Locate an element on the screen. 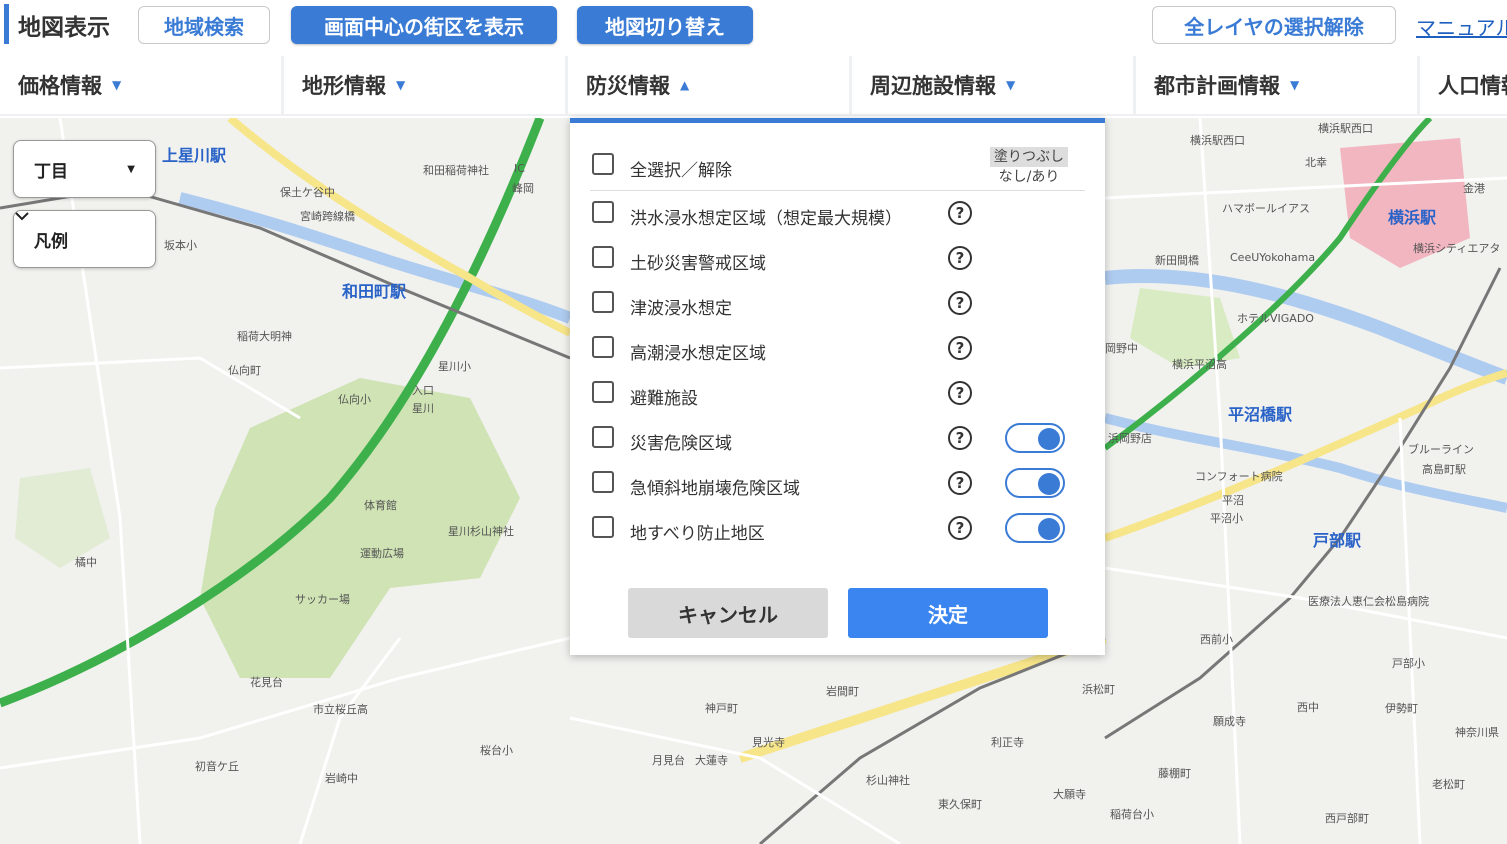 The image size is (1507, 844). map-place-label: 平沼小 is located at coordinates (1226, 518).